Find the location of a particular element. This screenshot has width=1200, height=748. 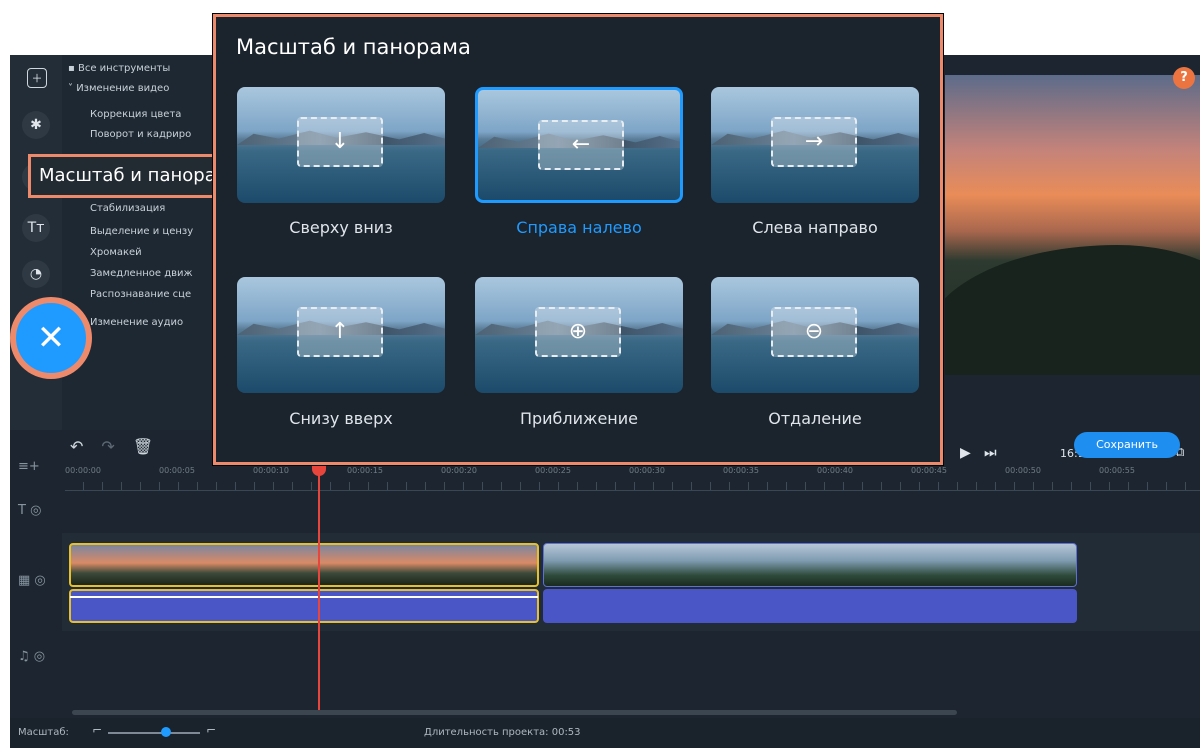

stickers-icon: ◔ is located at coordinates (36, 274).